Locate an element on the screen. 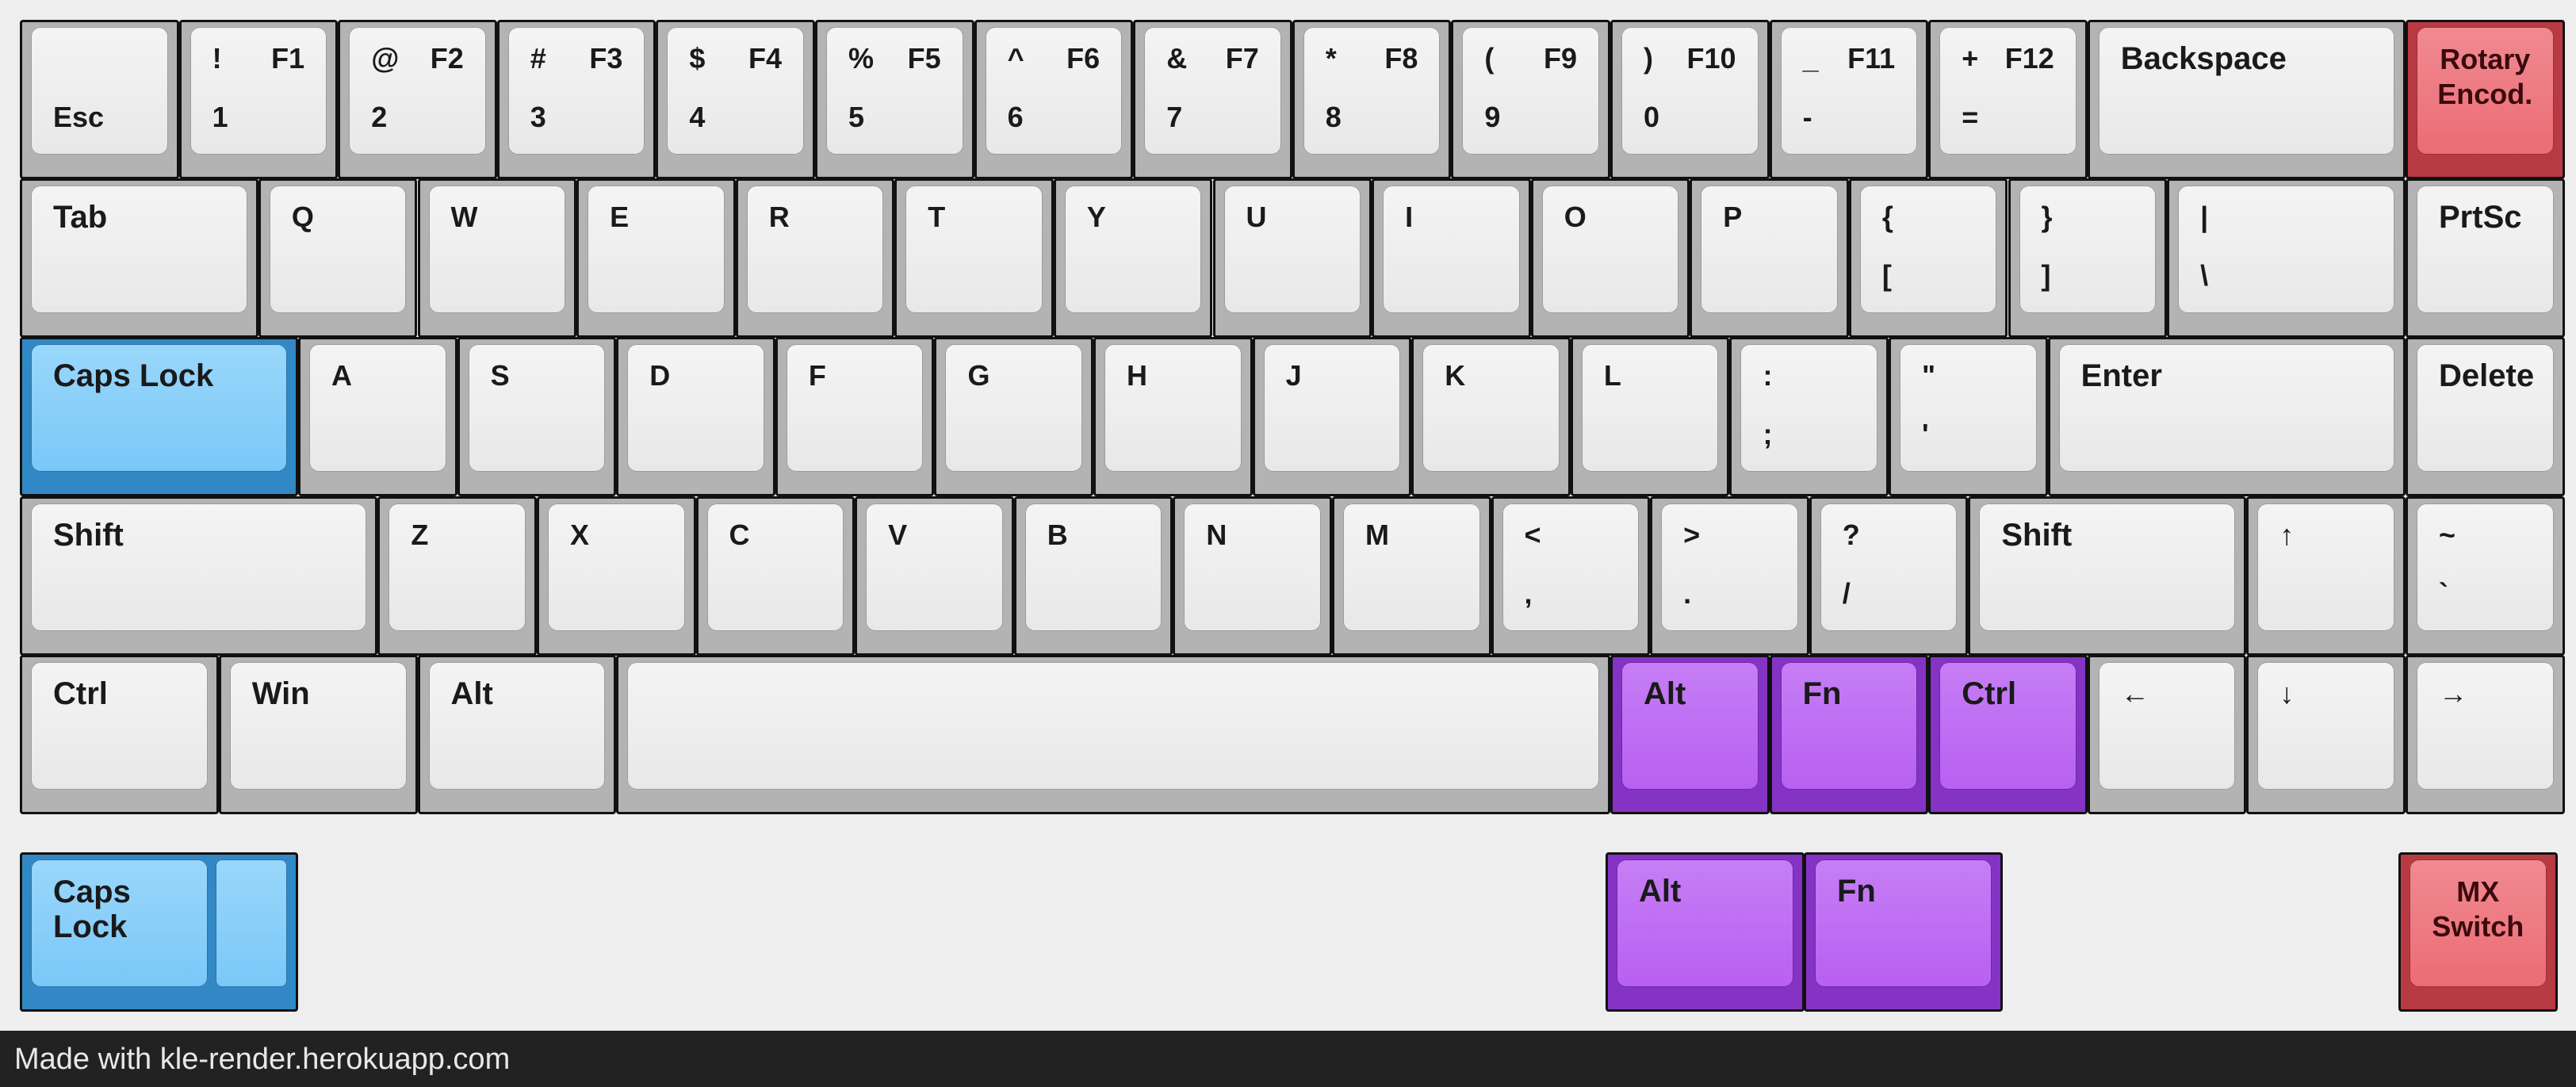  key-t: T is located at coordinates (974, 258).